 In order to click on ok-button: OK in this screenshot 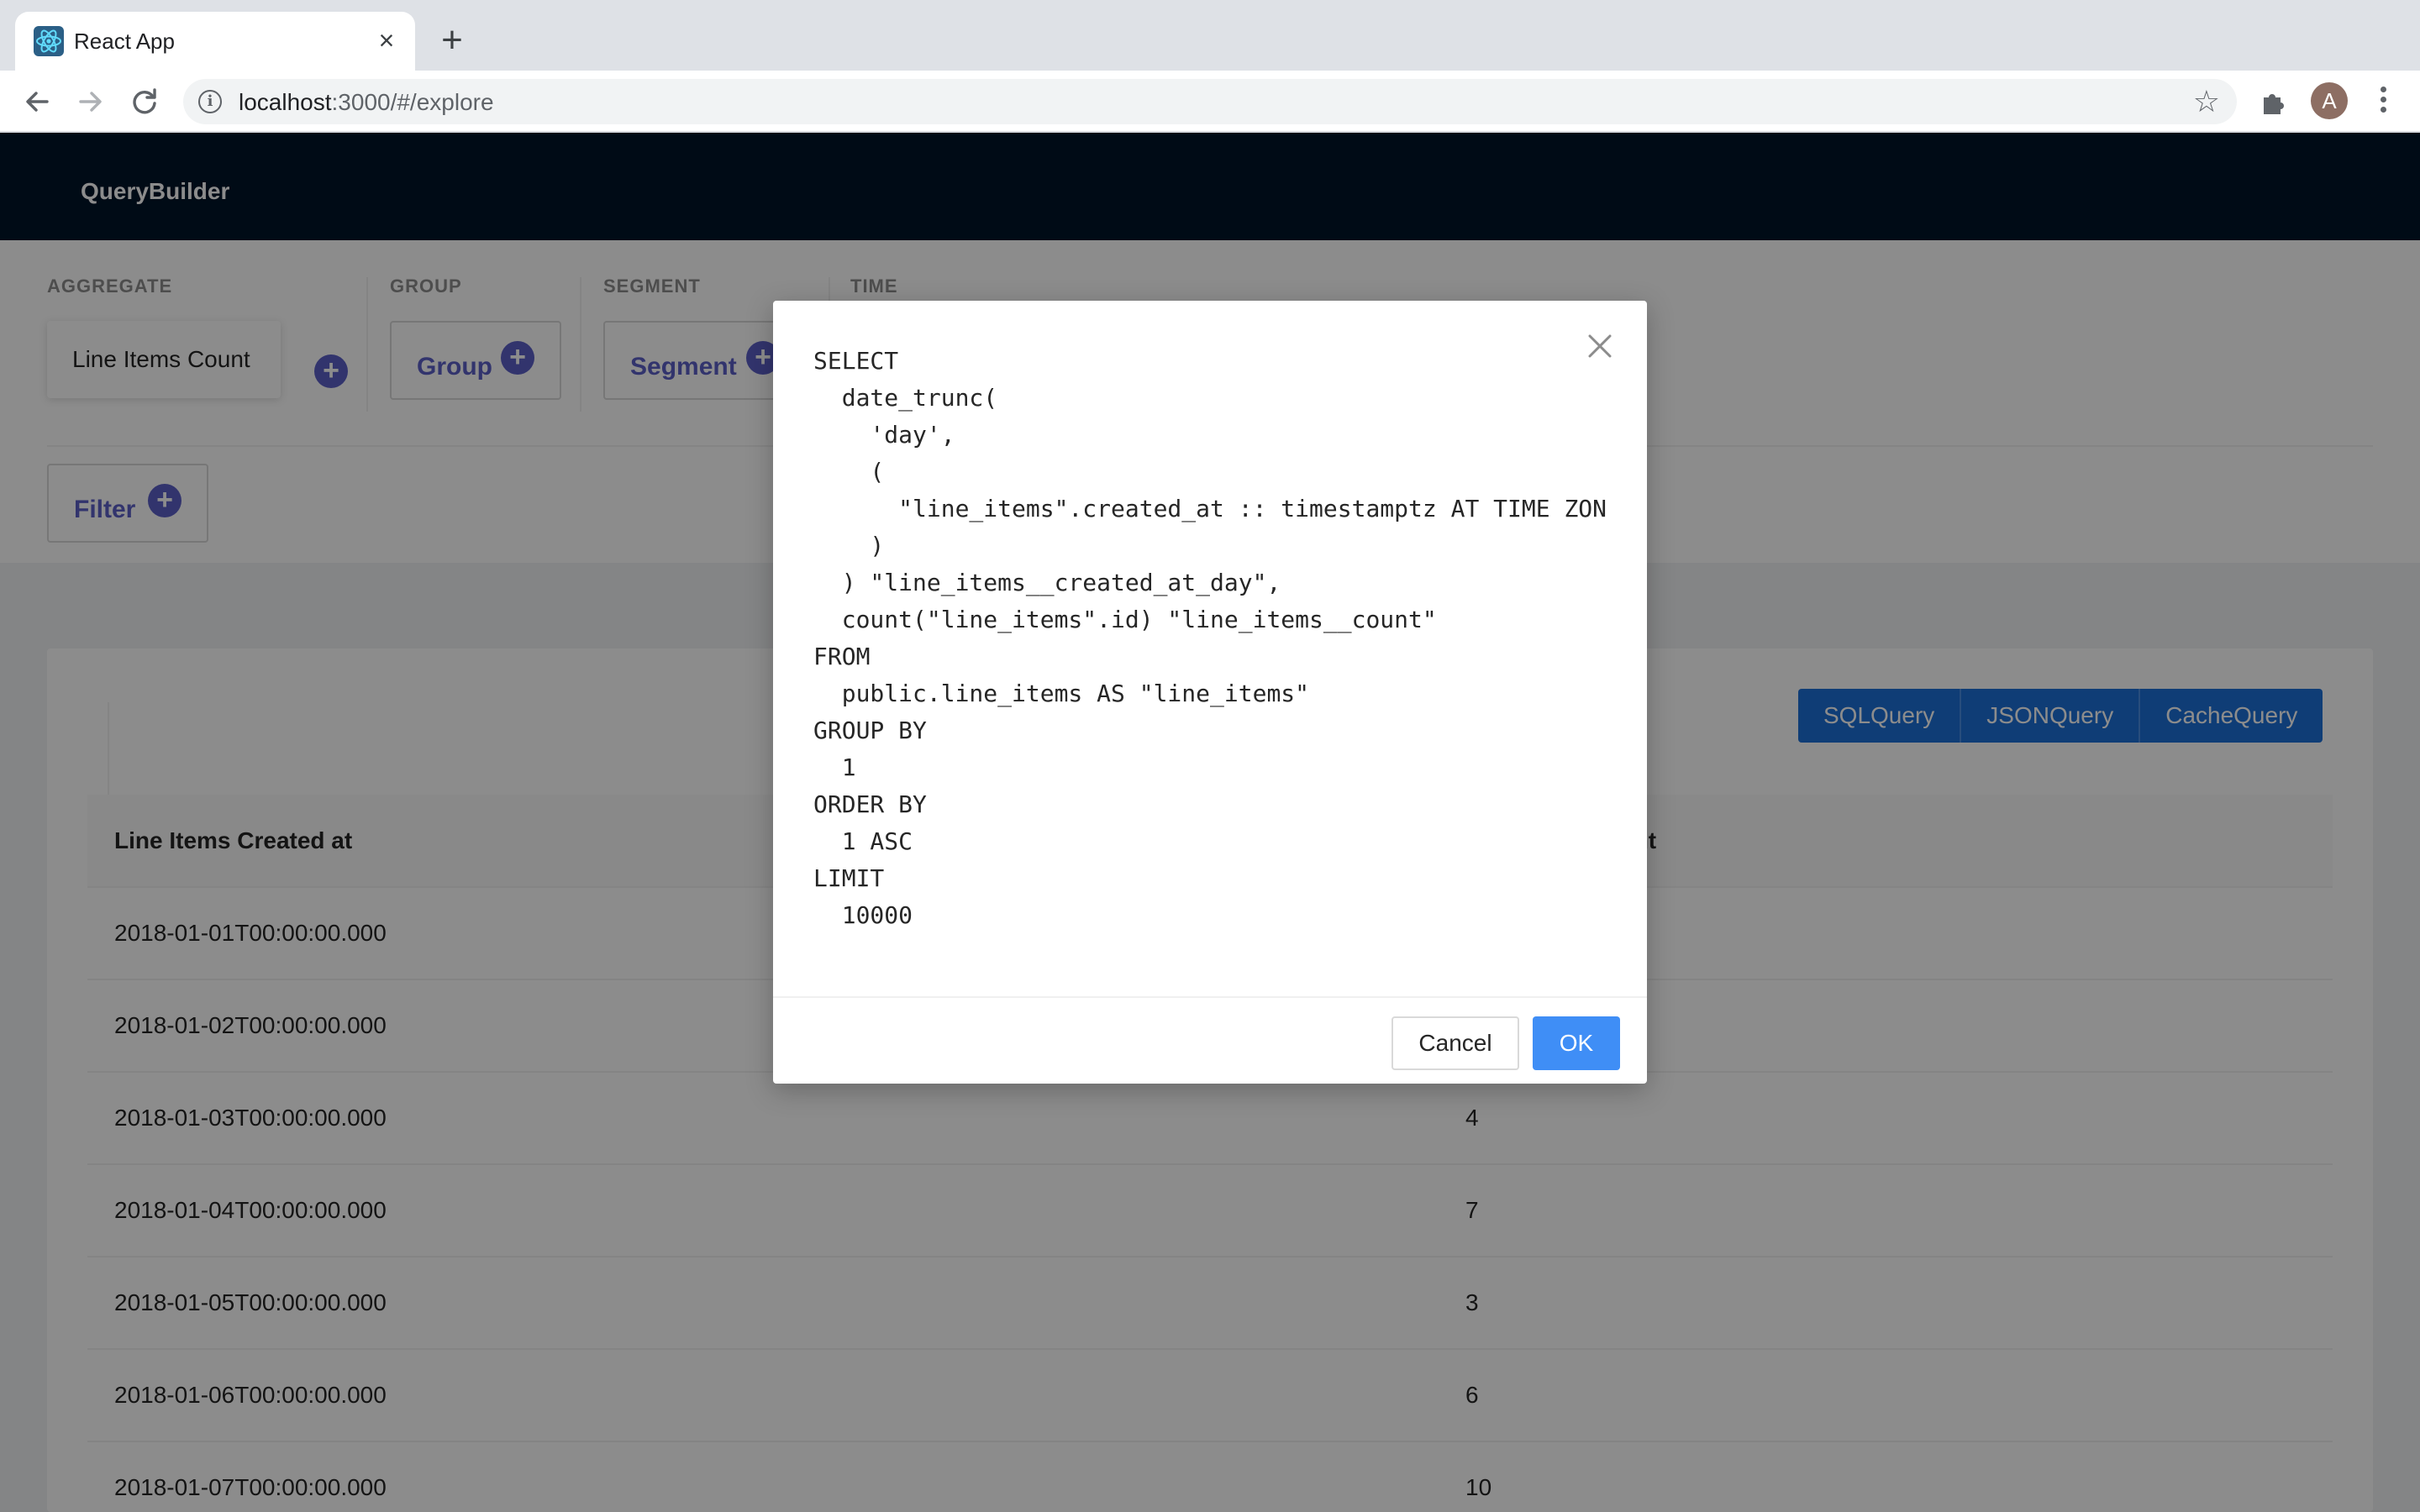, I will do `click(1576, 1043)`.